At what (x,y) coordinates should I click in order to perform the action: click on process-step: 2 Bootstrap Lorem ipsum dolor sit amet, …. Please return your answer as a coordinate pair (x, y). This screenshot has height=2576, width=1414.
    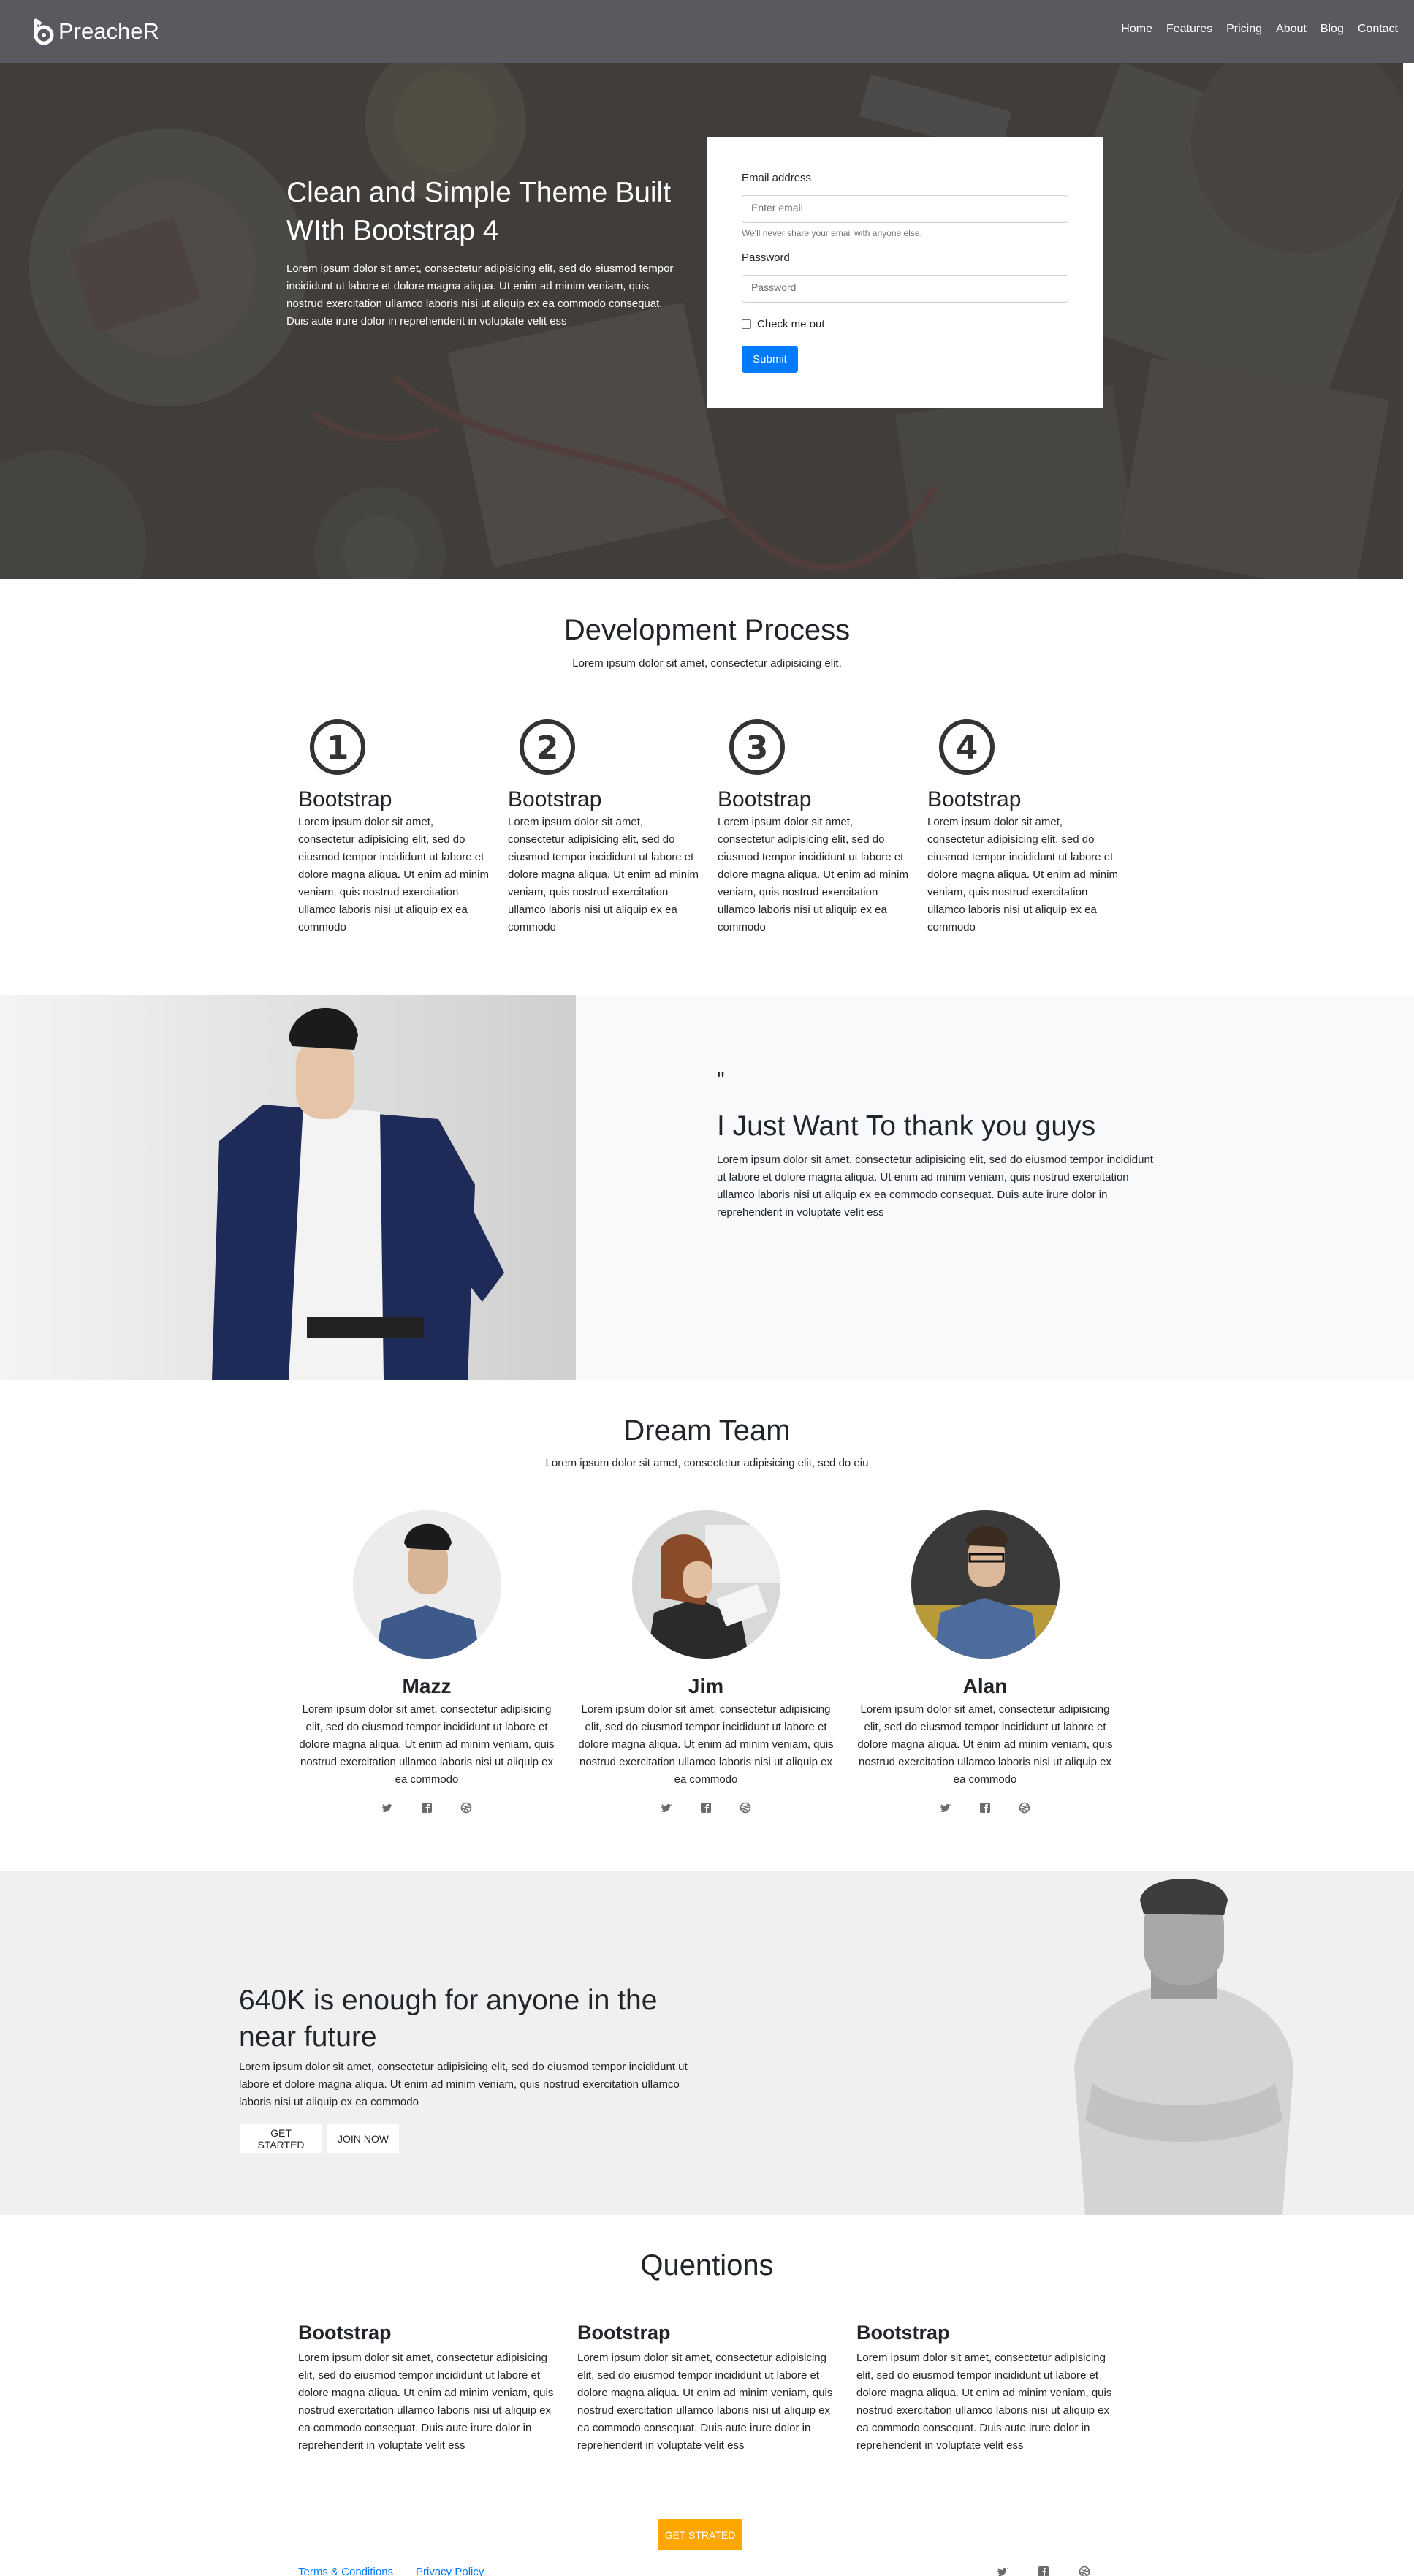
    Looking at the image, I should click on (605, 827).